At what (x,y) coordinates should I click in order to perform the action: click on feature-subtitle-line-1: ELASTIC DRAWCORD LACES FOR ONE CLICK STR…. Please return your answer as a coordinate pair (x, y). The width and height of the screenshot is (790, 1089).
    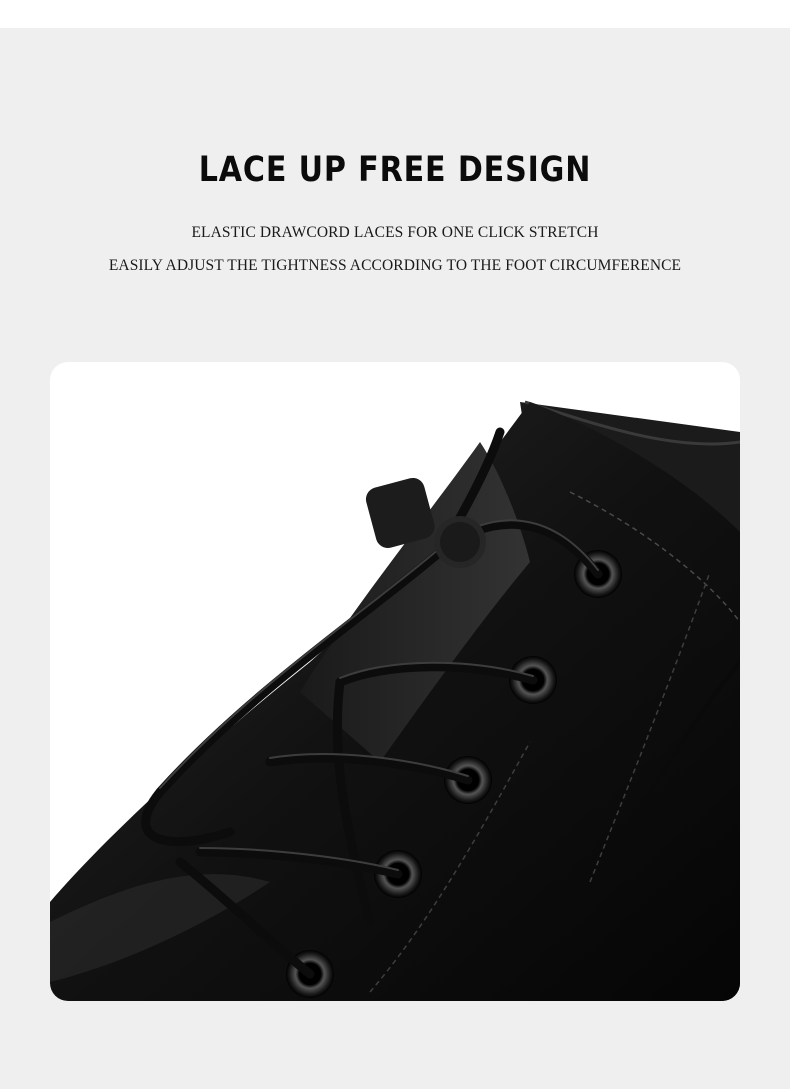
    Looking at the image, I should click on (395, 232).